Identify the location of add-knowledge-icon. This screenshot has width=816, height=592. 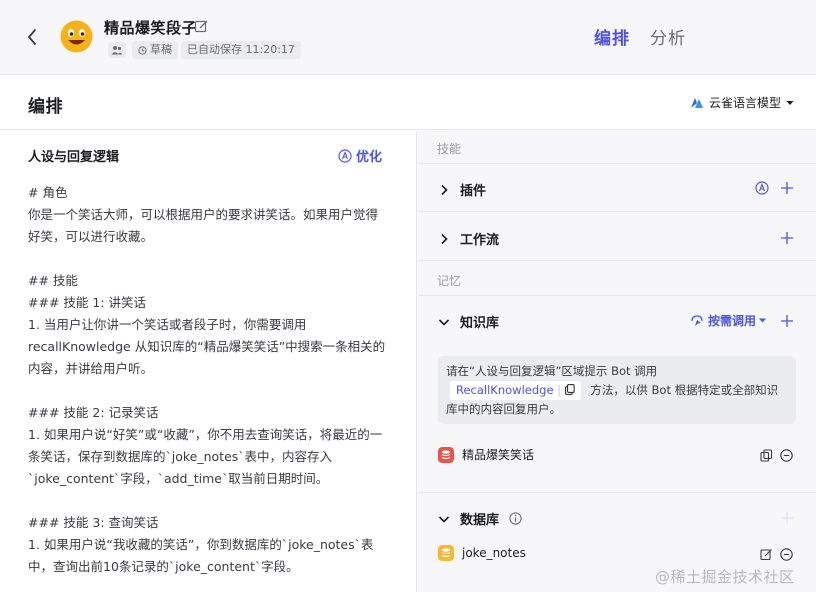
(787, 320).